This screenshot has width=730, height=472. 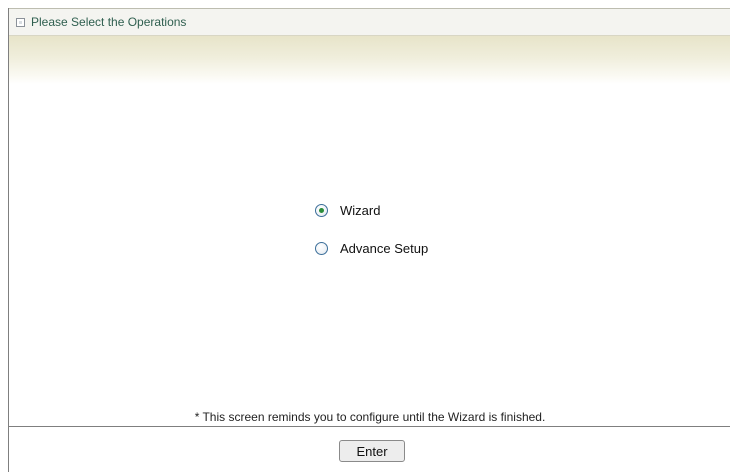 I want to click on footer-divider, so click(x=369, y=426).